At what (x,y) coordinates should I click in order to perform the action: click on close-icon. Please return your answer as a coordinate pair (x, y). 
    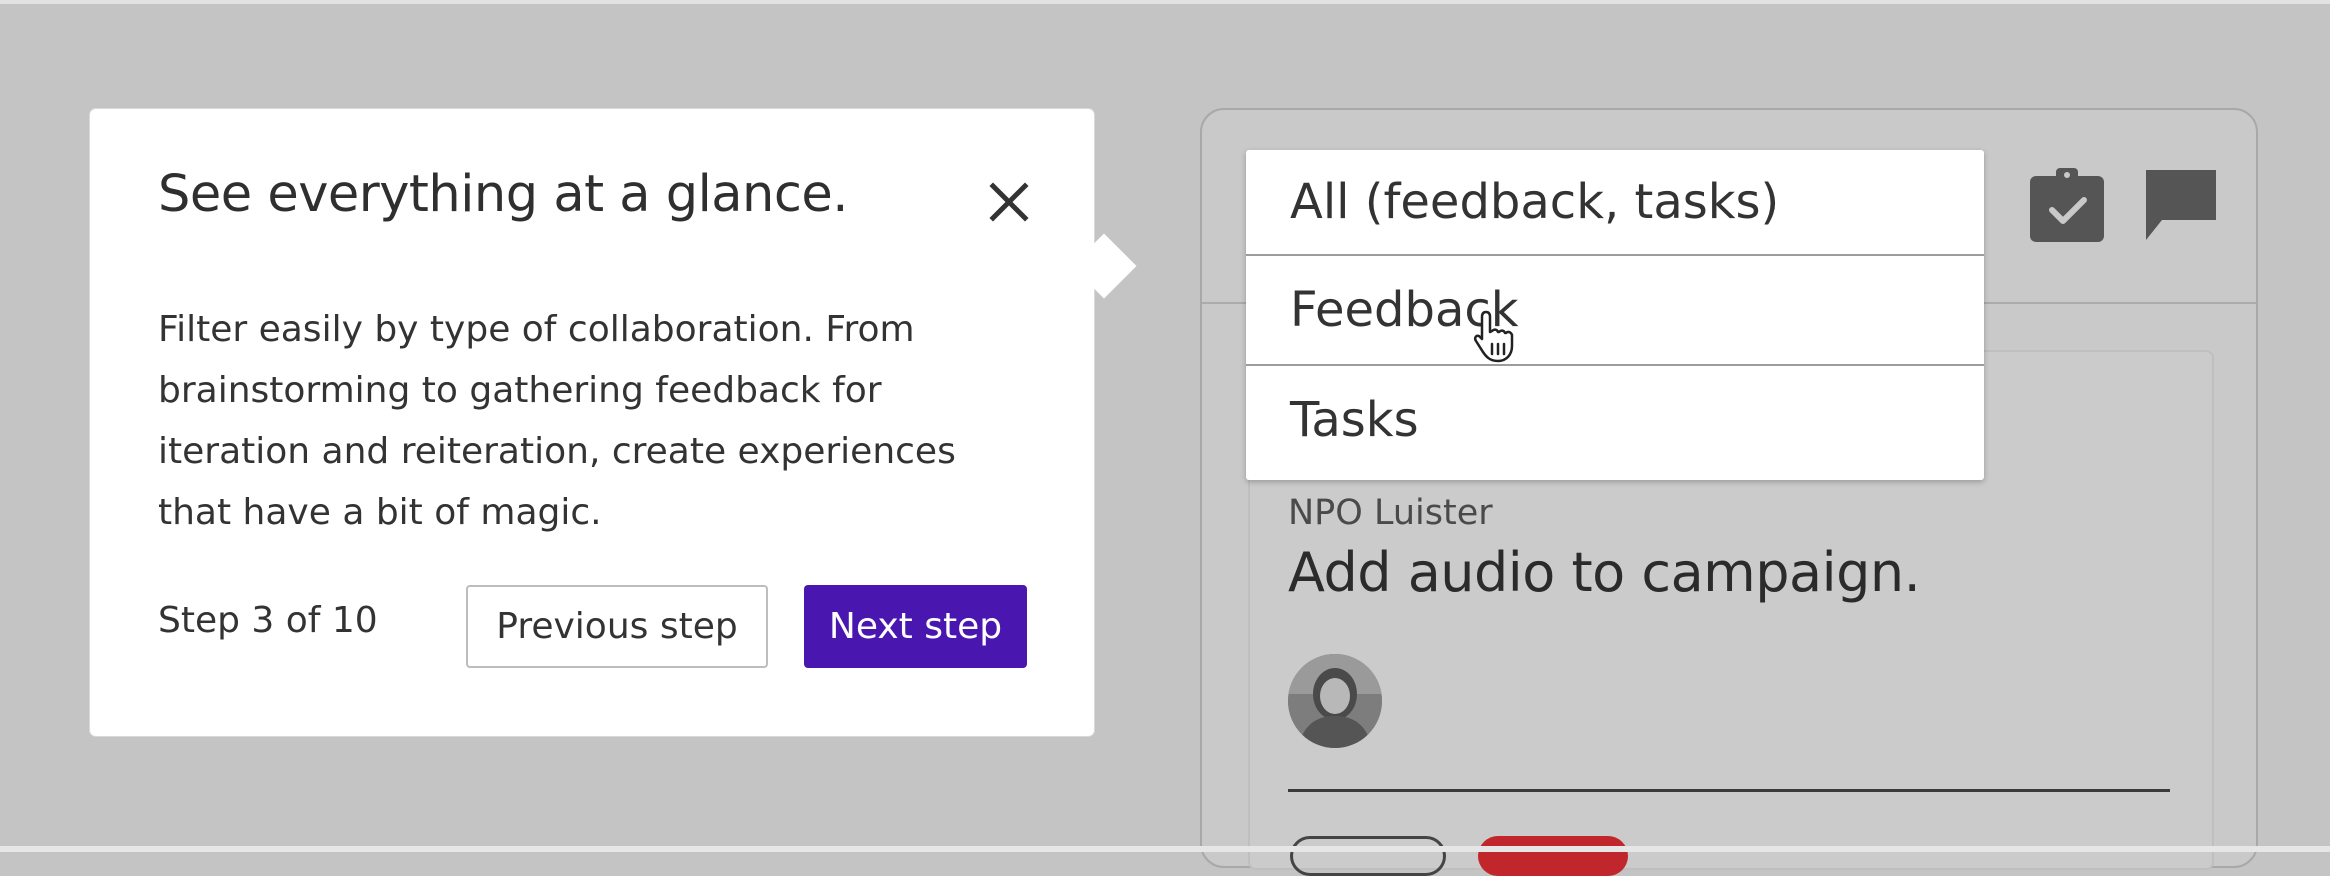
    Looking at the image, I should click on (1009, 202).